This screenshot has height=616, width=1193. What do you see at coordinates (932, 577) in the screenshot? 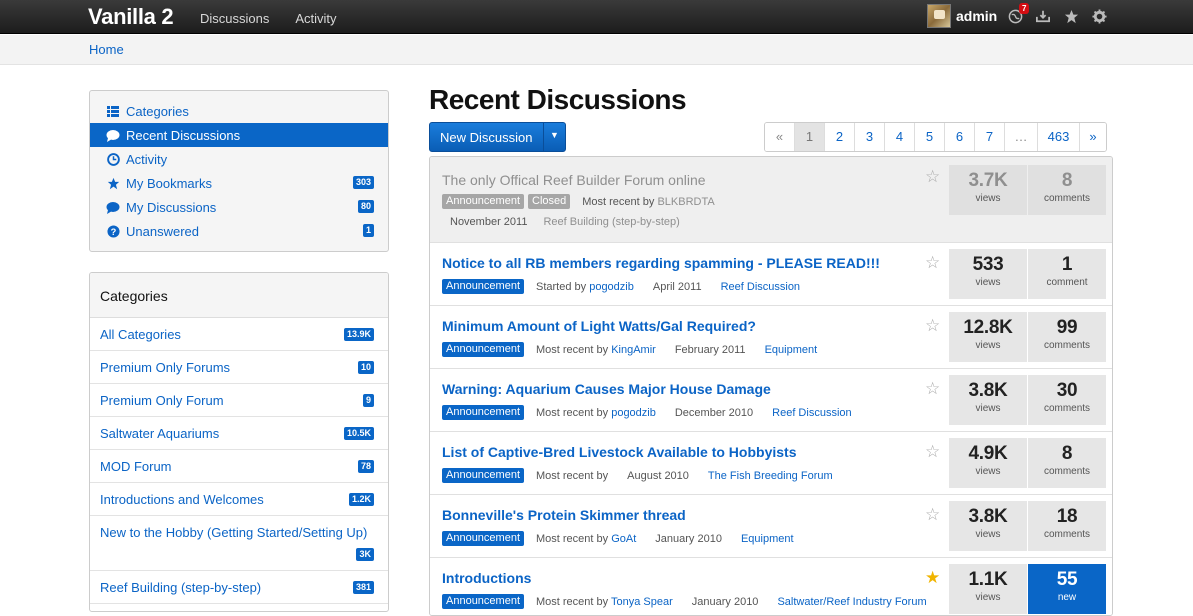
I see `bookmark-star-icon: ★` at bounding box center [932, 577].